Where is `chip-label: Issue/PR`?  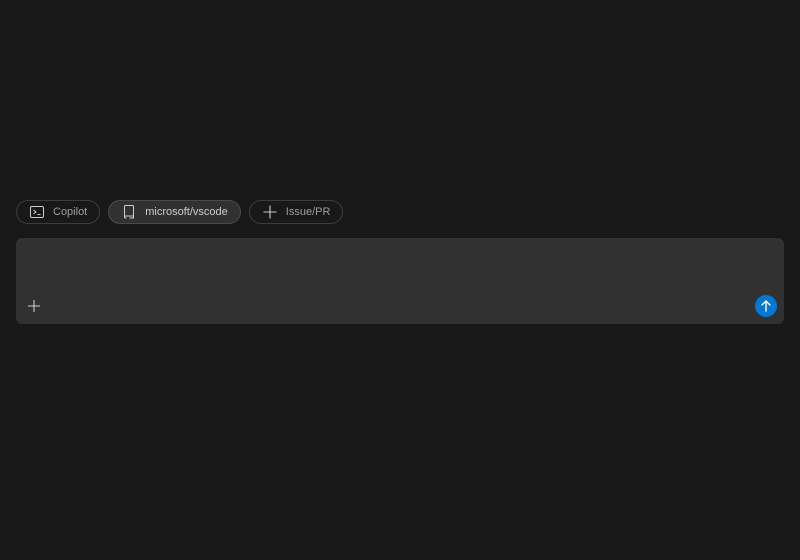
chip-label: Issue/PR is located at coordinates (308, 212).